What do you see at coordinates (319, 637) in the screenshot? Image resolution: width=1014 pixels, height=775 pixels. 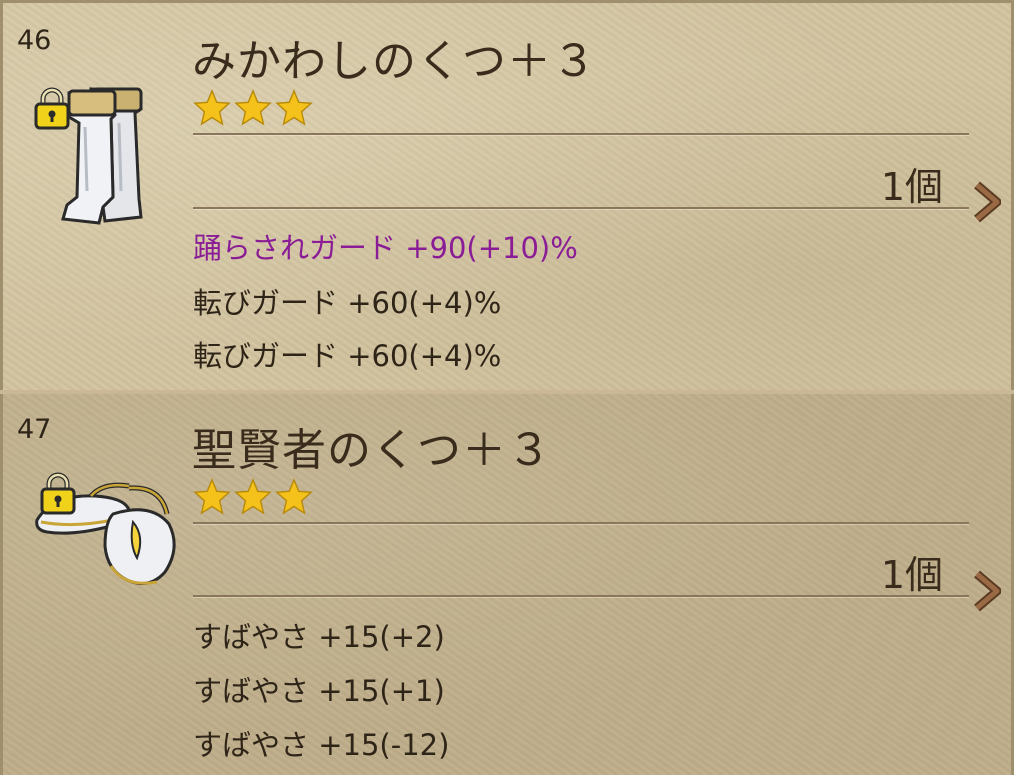 I see `item-stat: すばやさ +15(+2)` at bounding box center [319, 637].